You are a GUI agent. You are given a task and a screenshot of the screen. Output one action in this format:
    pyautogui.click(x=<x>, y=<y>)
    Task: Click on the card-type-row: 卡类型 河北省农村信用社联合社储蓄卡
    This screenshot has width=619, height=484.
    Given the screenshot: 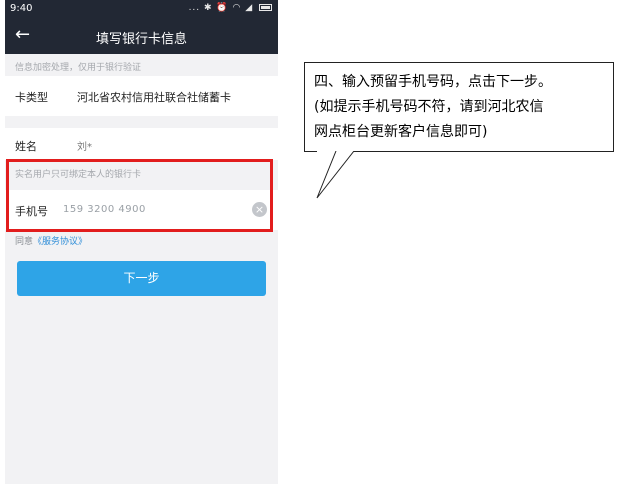 What is the action you would take?
    pyautogui.click(x=141, y=96)
    